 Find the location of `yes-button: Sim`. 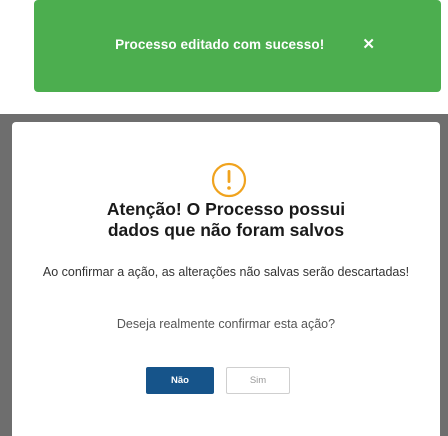

yes-button: Sim is located at coordinates (258, 380).